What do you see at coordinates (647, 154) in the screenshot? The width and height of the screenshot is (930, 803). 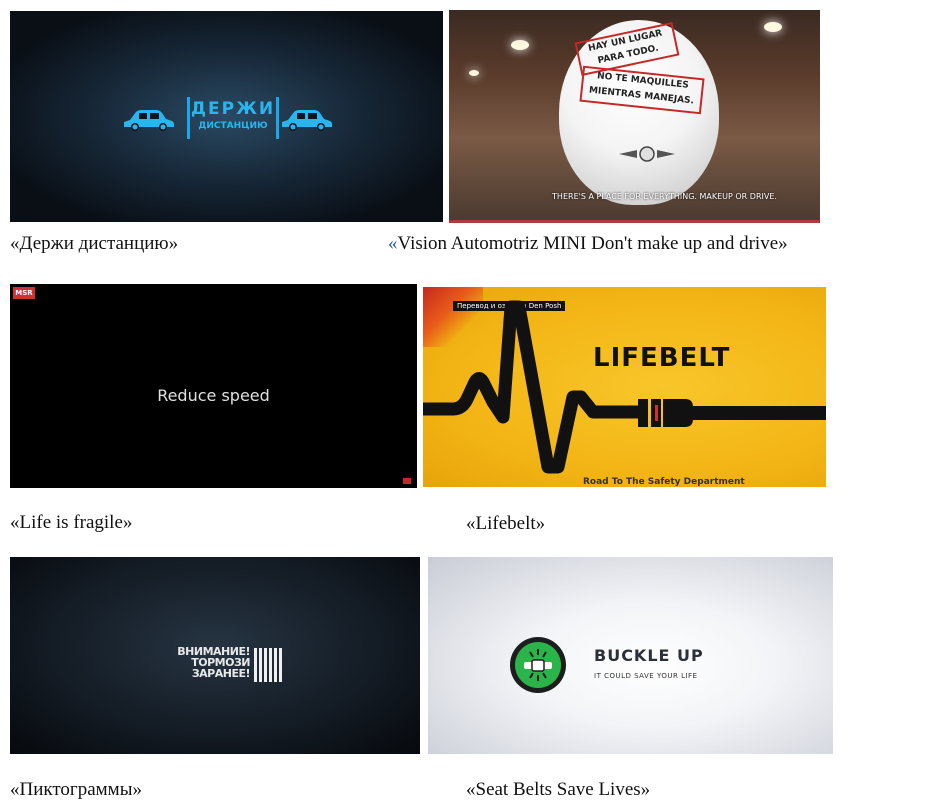 I see `mini-logo-icon` at bounding box center [647, 154].